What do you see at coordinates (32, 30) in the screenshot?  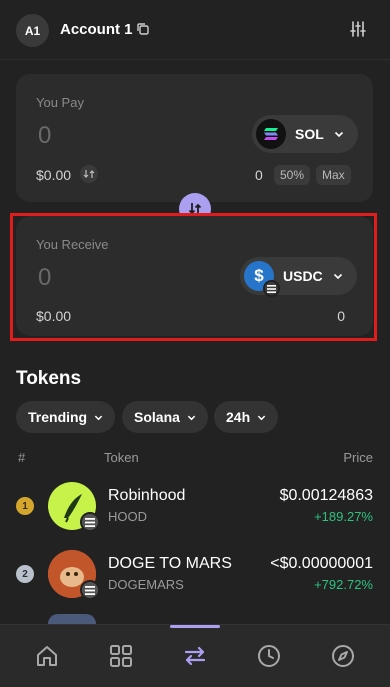 I see `account-avatar: A1` at bounding box center [32, 30].